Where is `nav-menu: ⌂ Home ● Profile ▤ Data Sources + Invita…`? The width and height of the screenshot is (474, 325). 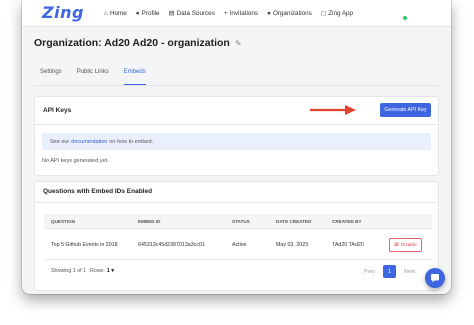
nav-menu: ⌂ Home ● Profile ▤ Data Sources + Invita… is located at coordinates (233, 13).